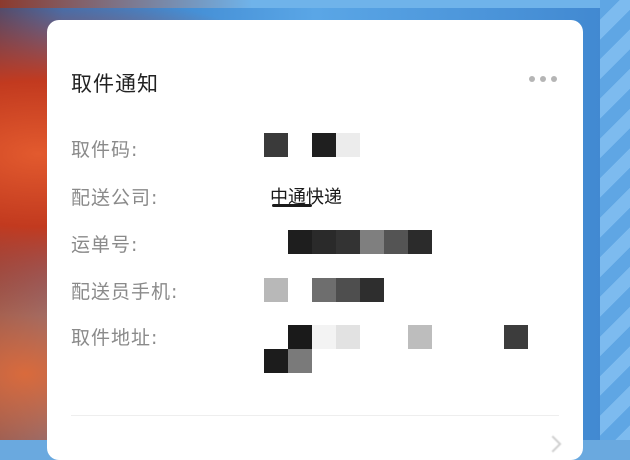  What do you see at coordinates (615, 220) in the screenshot?
I see `wallpaper-right-pattern` at bounding box center [615, 220].